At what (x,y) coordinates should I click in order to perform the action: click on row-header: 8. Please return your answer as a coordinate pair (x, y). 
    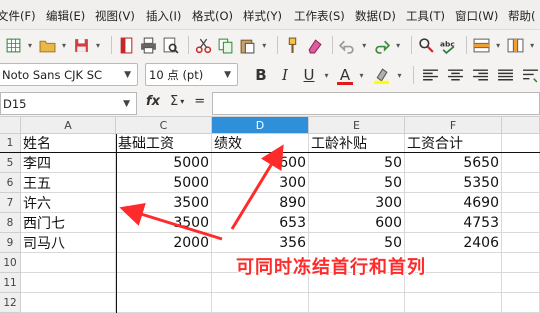
    Looking at the image, I should click on (10, 223).